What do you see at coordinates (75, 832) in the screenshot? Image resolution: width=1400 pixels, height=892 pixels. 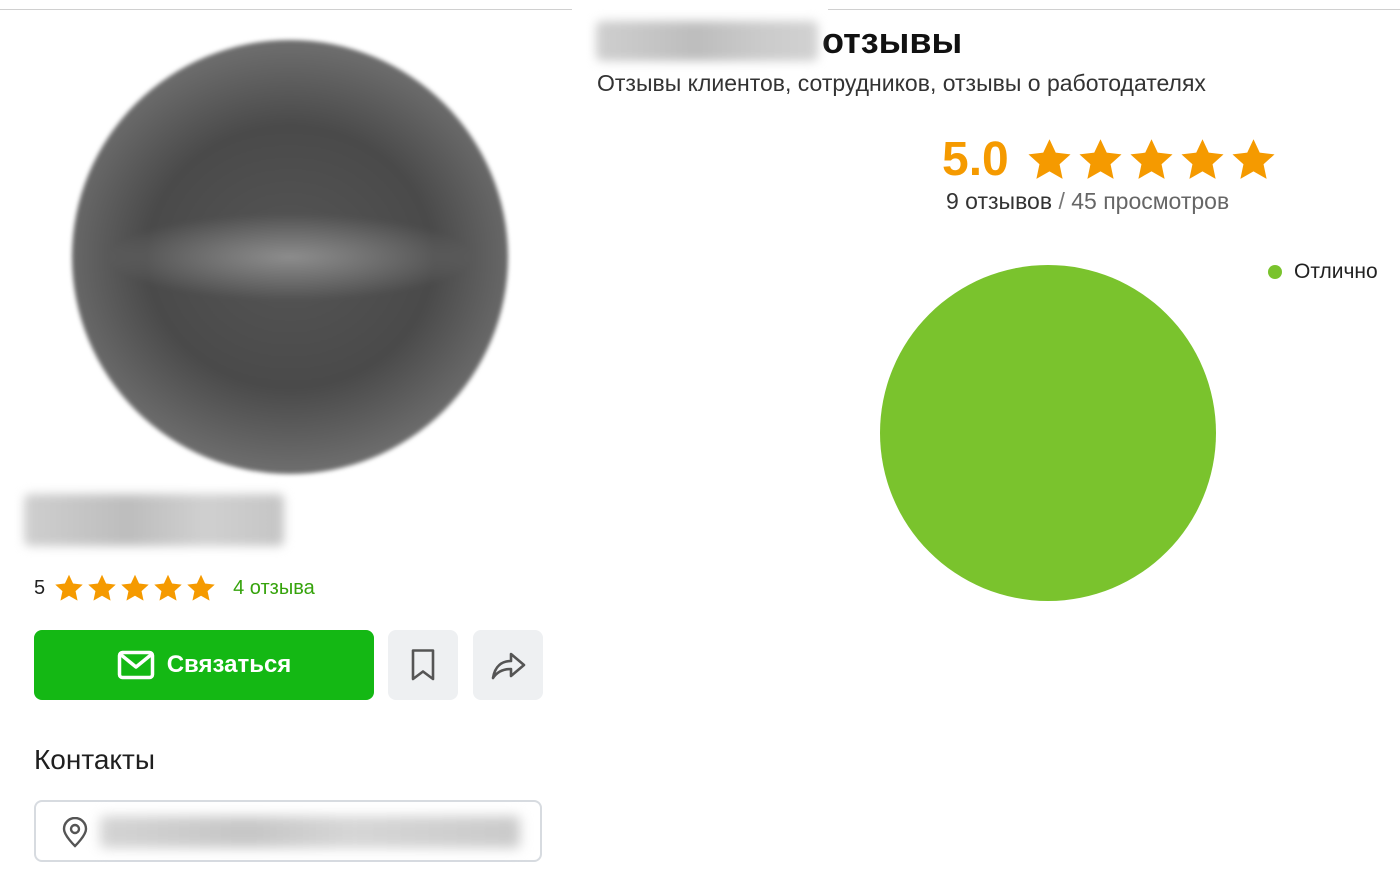 I see `location-pin-icon` at bounding box center [75, 832].